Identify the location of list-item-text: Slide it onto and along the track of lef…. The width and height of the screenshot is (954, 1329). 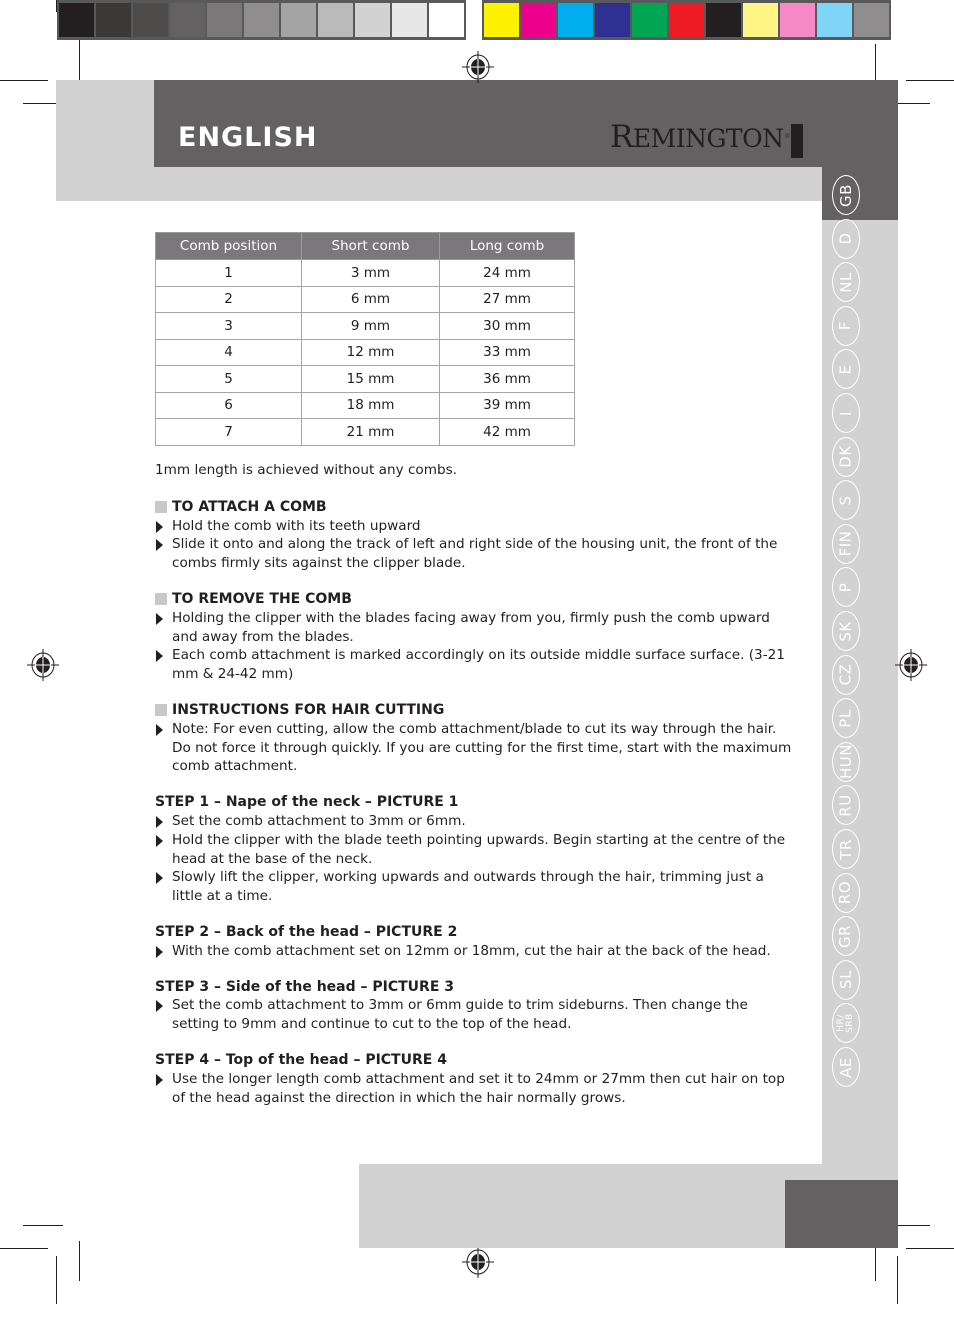
(475, 554).